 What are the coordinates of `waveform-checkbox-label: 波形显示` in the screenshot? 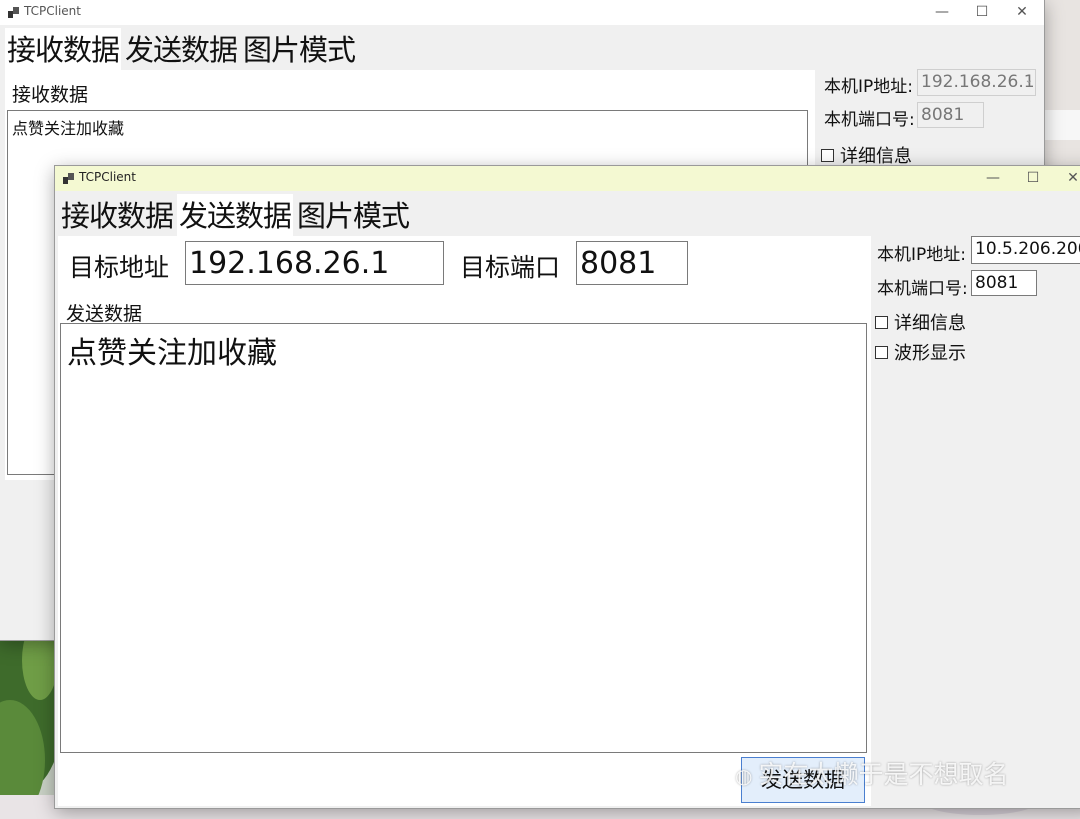 It's located at (930, 353).